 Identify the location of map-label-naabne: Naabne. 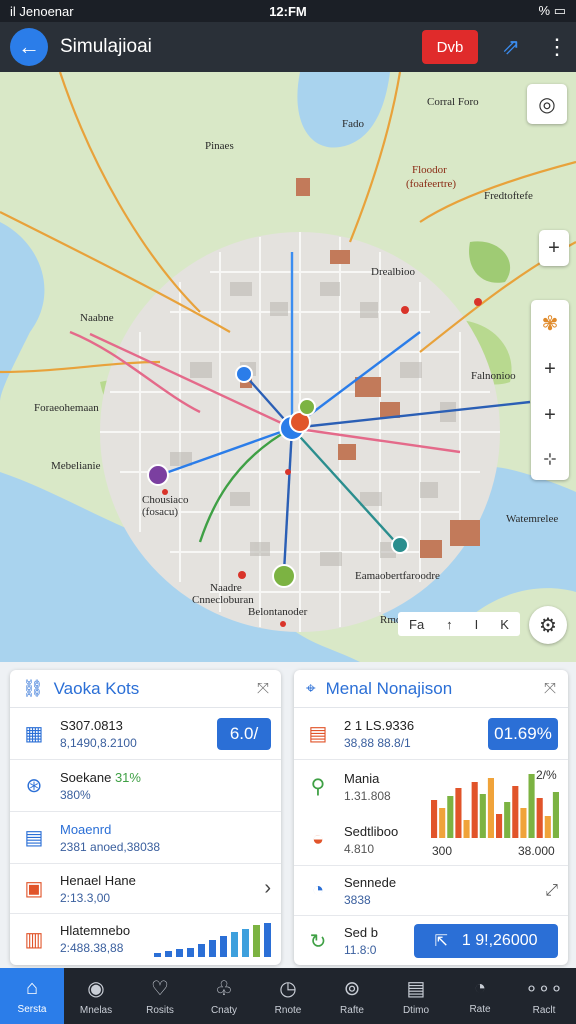
(97, 318).